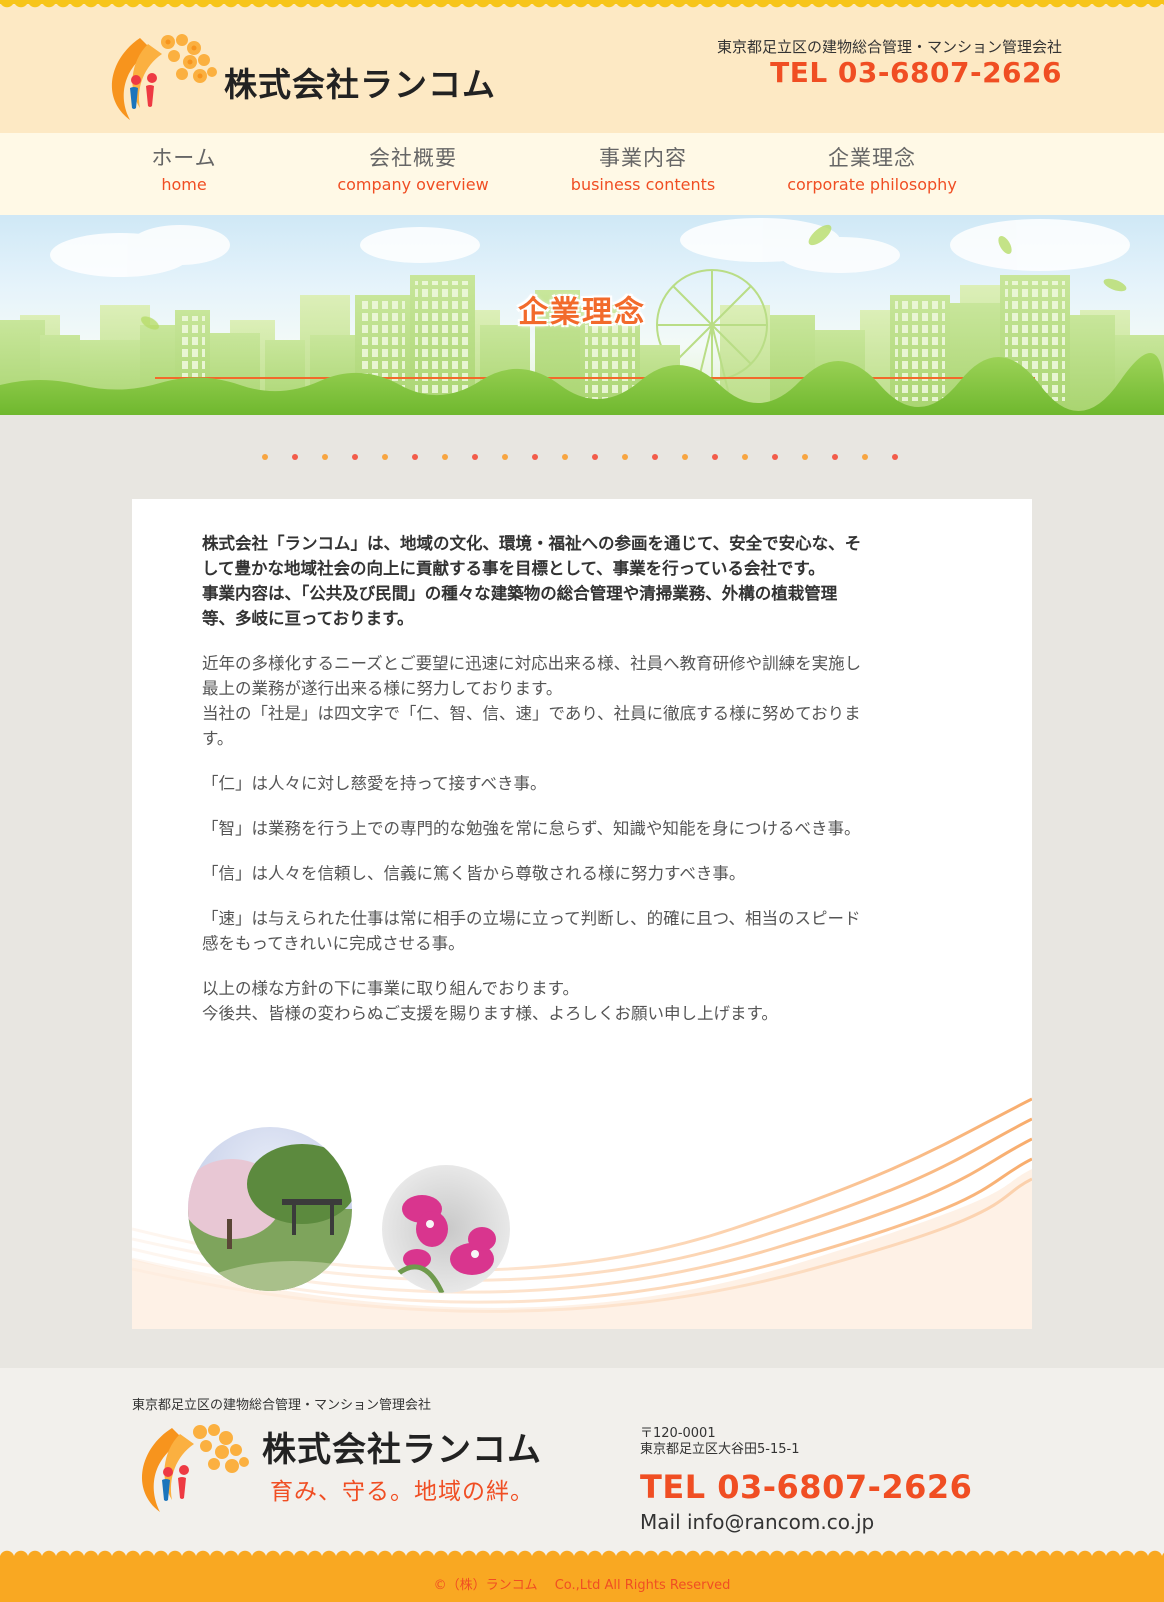 The image size is (1164, 1602). Describe the element at coordinates (360, 84) in the screenshot. I see `header-company-name: 株式会社ランコム` at that location.